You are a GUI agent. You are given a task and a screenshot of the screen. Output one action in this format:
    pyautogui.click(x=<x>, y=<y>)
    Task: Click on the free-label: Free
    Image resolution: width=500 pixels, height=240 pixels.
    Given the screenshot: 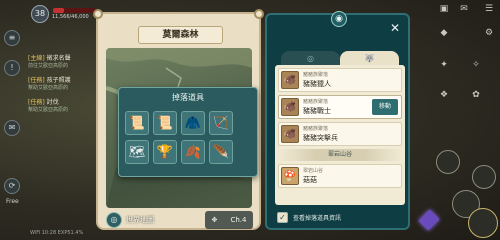 What is the action you would take?
    pyautogui.click(x=12, y=201)
    